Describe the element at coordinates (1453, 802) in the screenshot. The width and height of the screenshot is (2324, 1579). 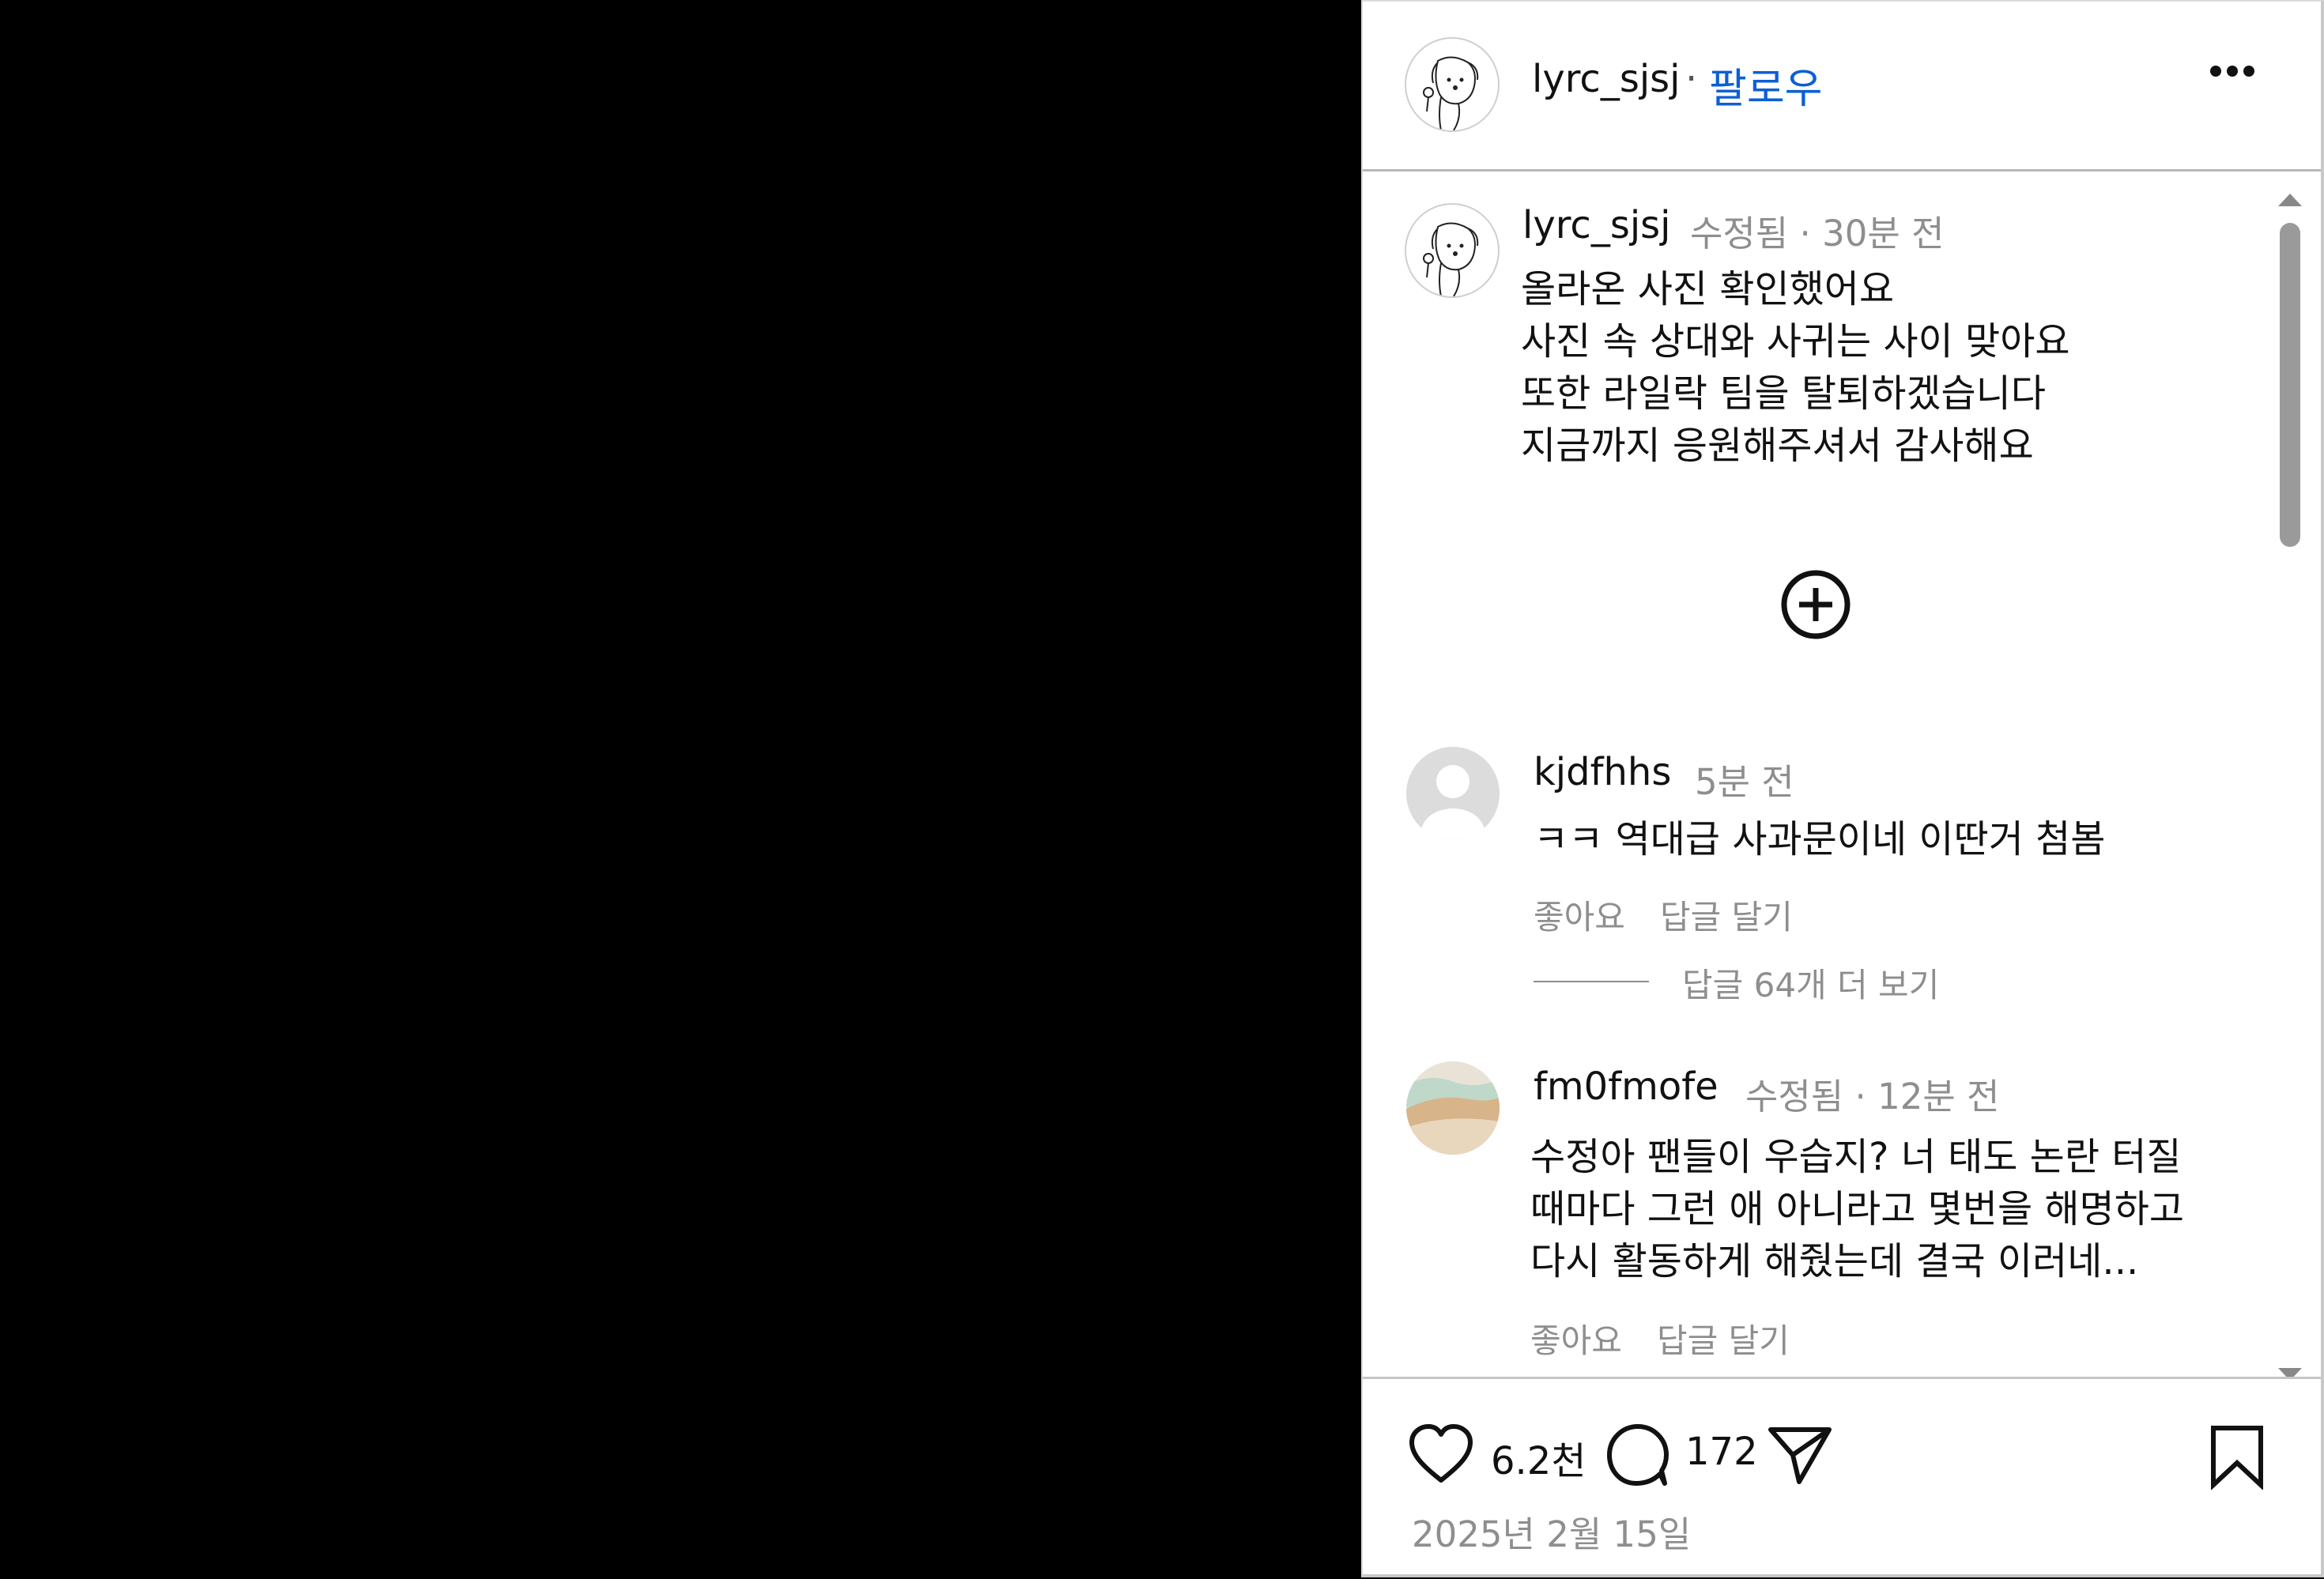
I see `default-user-icon` at that location.